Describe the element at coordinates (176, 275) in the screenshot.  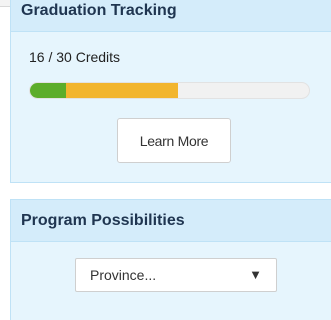
I see `province-select: Province... ▼` at that location.